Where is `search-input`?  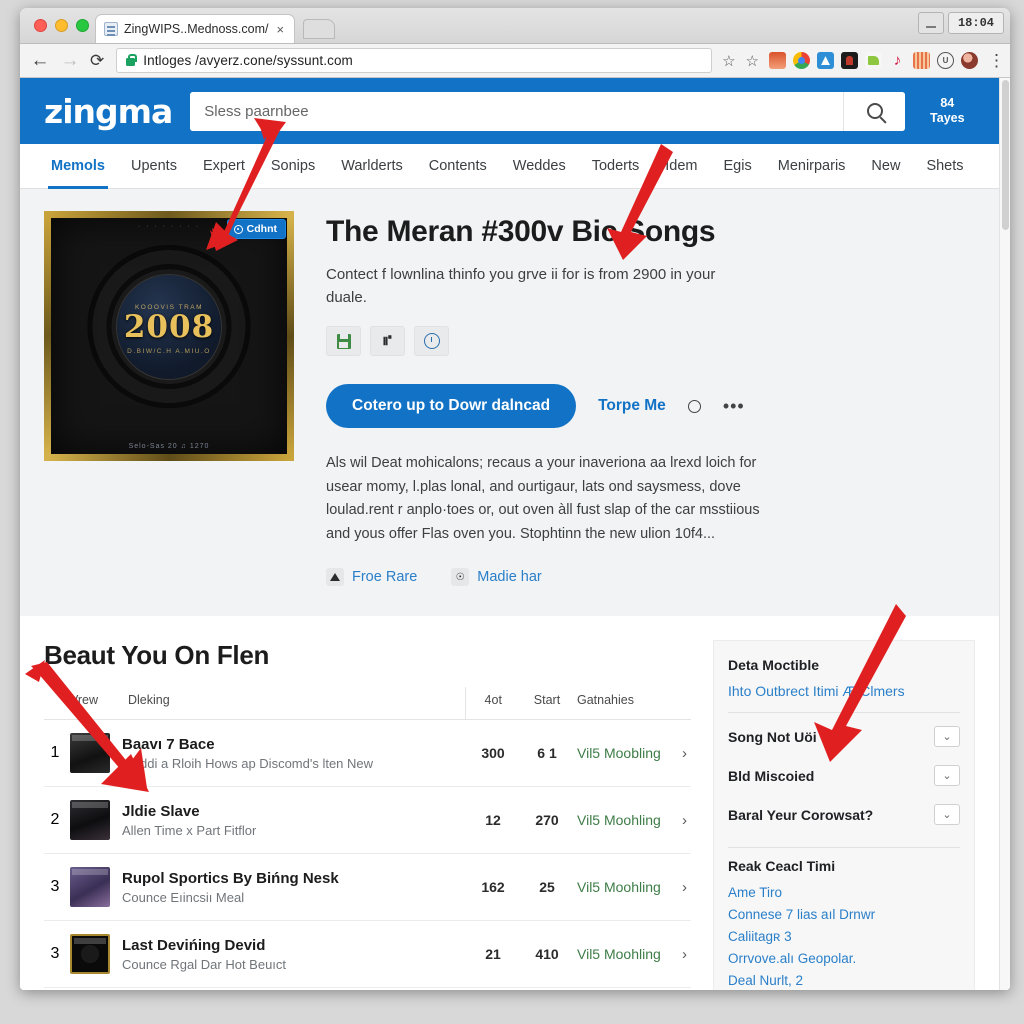 search-input is located at coordinates (517, 111).